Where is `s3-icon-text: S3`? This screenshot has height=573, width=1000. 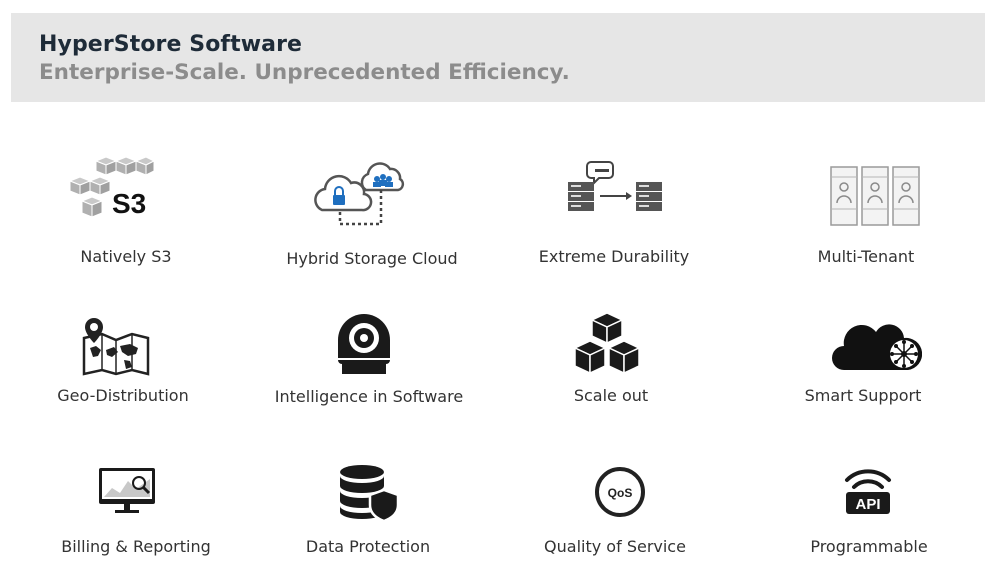 s3-icon-text: S3 is located at coordinates (129, 203).